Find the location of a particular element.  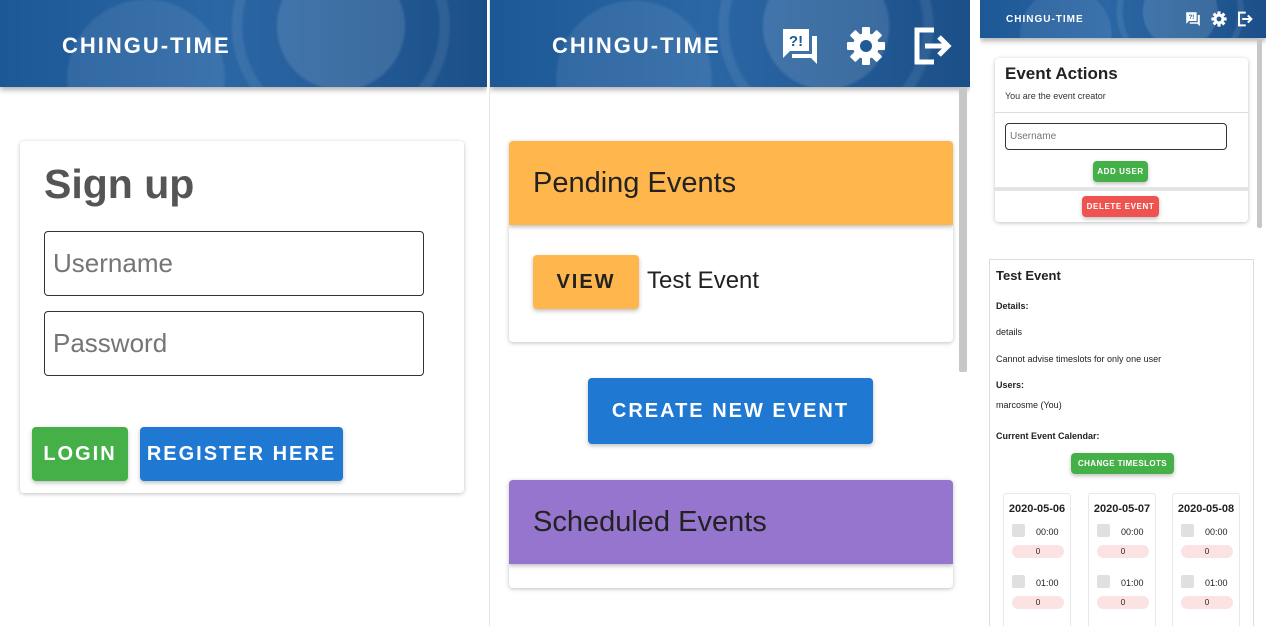

scheduled-events-header: Scheduled Events is located at coordinates (731, 522).